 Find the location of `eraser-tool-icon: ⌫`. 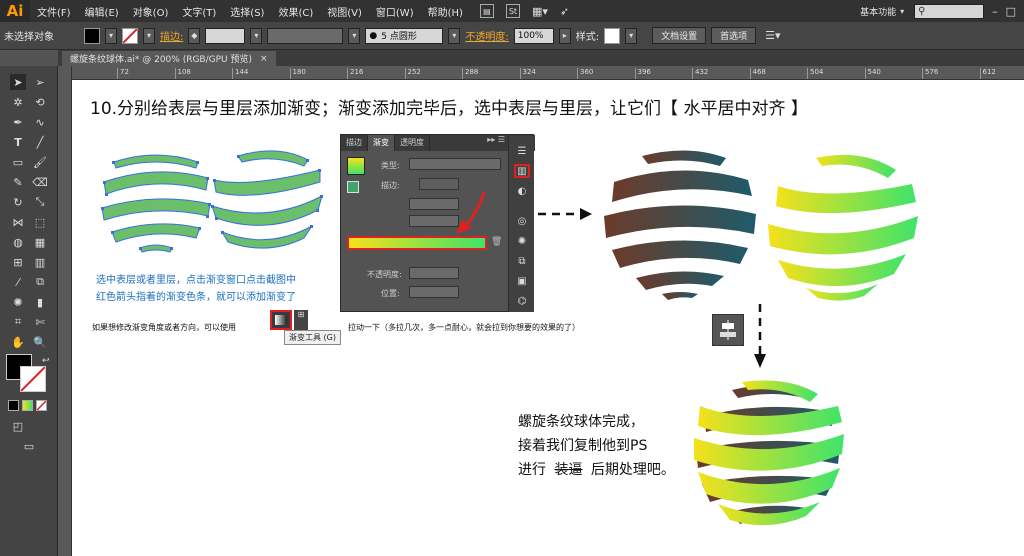

eraser-tool-icon: ⌫ is located at coordinates (40, 182).